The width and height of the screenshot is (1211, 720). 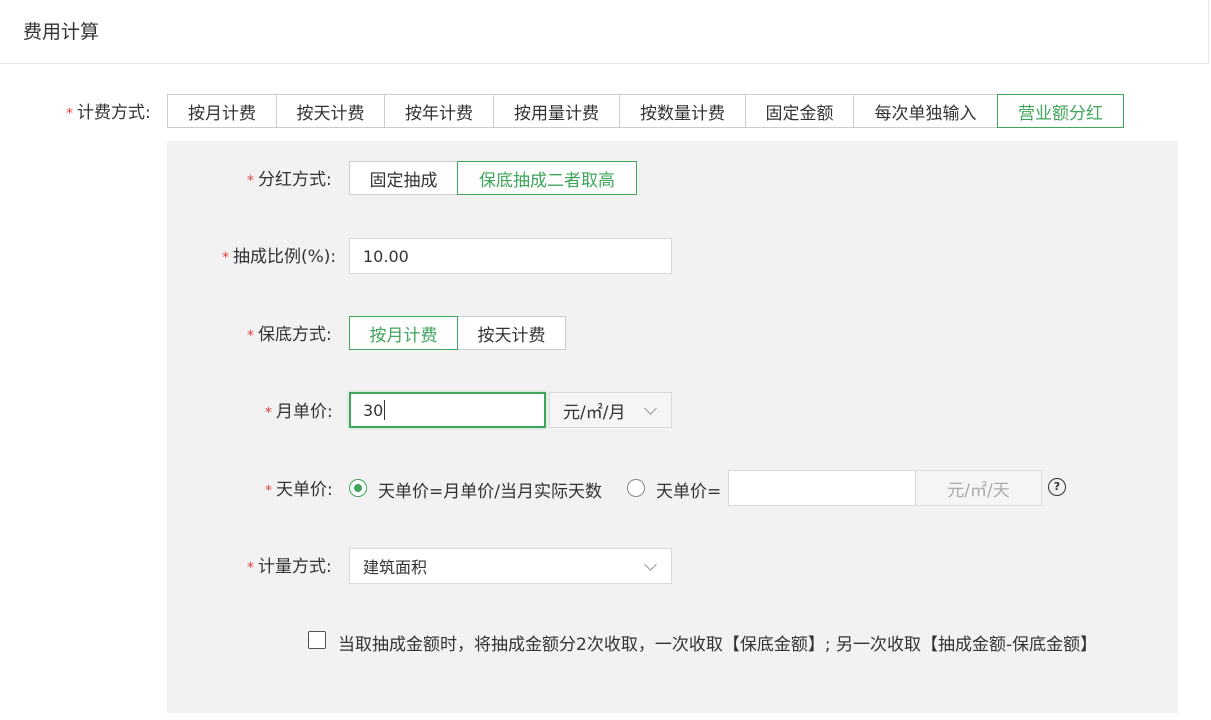 I want to click on tab-guarantee-monthly: 按月计费, so click(x=403, y=333).